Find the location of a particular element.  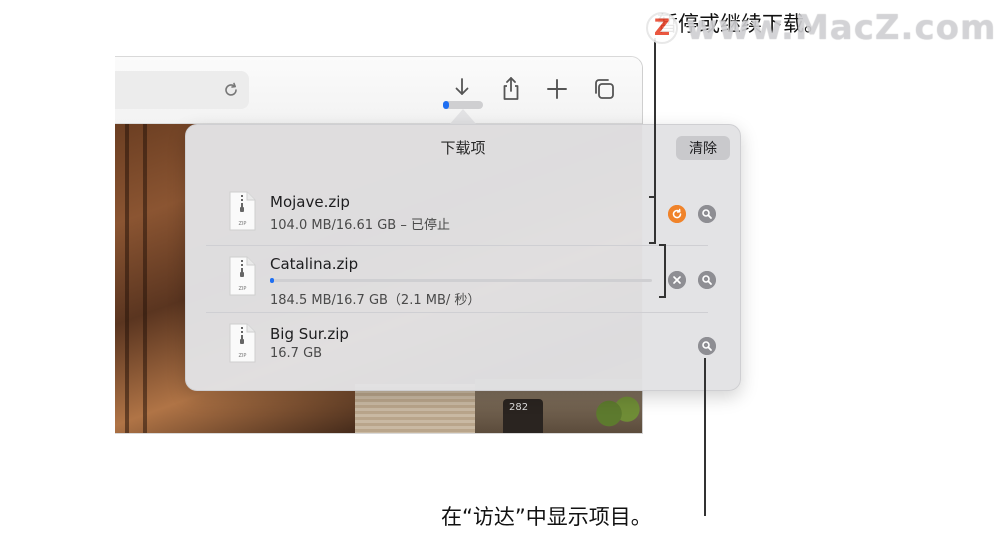

plant-shape is located at coordinates (613, 412).